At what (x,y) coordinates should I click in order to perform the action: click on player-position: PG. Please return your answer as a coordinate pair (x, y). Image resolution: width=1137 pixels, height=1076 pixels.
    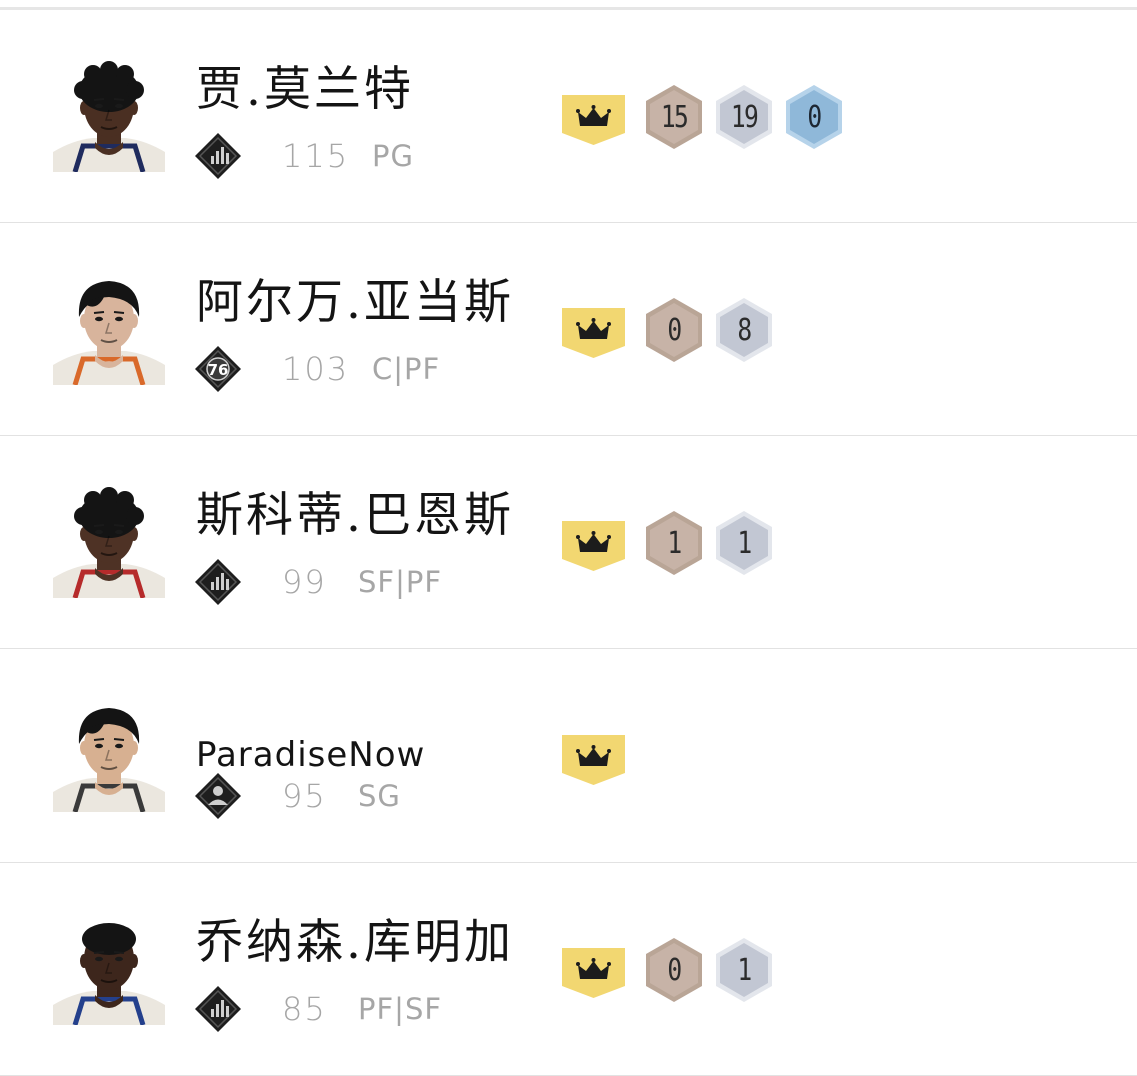
    Looking at the image, I should click on (393, 156).